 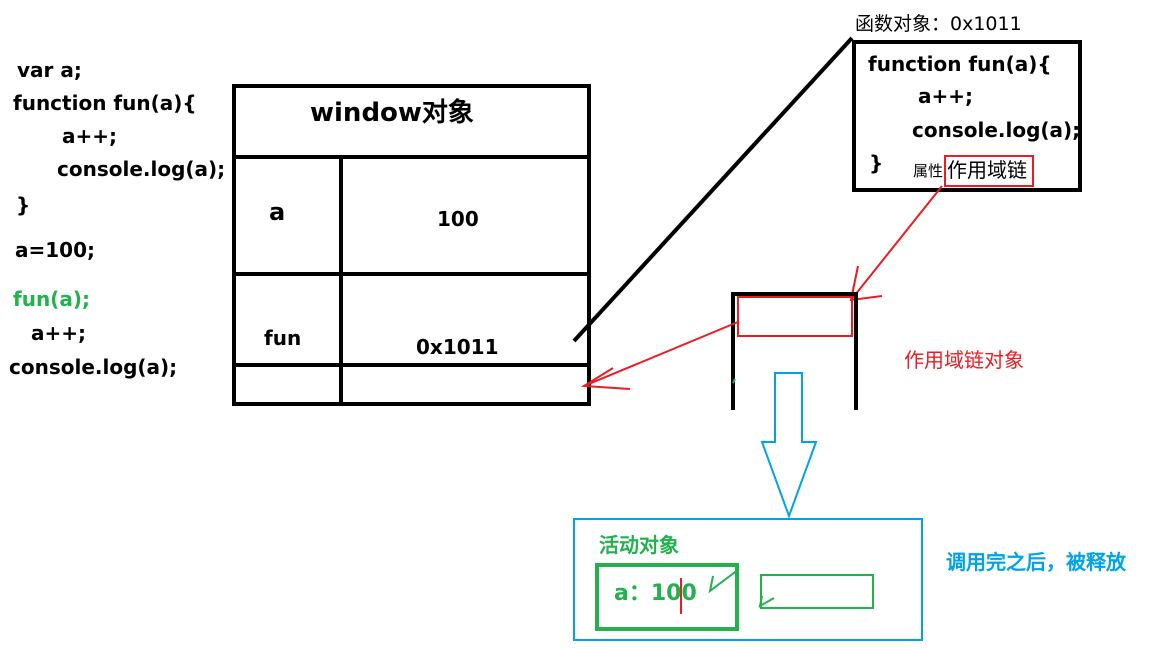 What do you see at coordinates (938, 24) in the screenshot?
I see `function-object-header: 函数对象：0x1011` at bounding box center [938, 24].